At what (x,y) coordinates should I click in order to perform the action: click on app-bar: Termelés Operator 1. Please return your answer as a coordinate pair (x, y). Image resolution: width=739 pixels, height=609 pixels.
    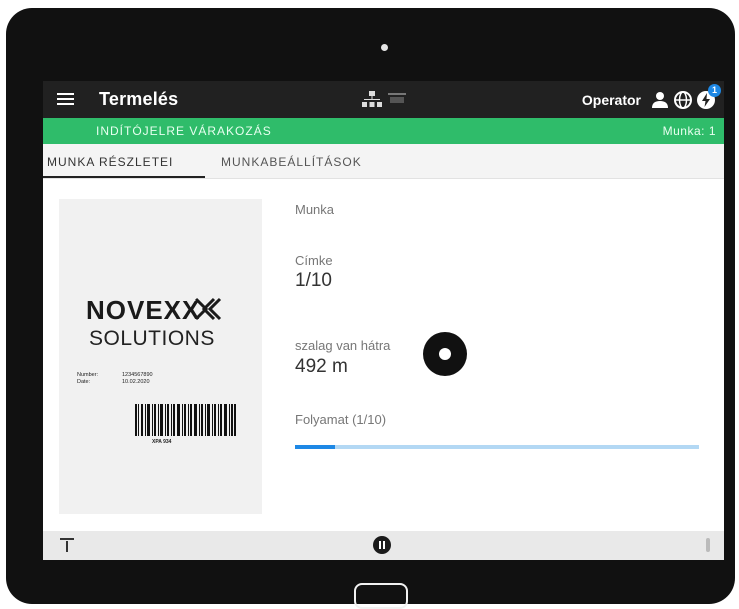
    Looking at the image, I should click on (383, 99).